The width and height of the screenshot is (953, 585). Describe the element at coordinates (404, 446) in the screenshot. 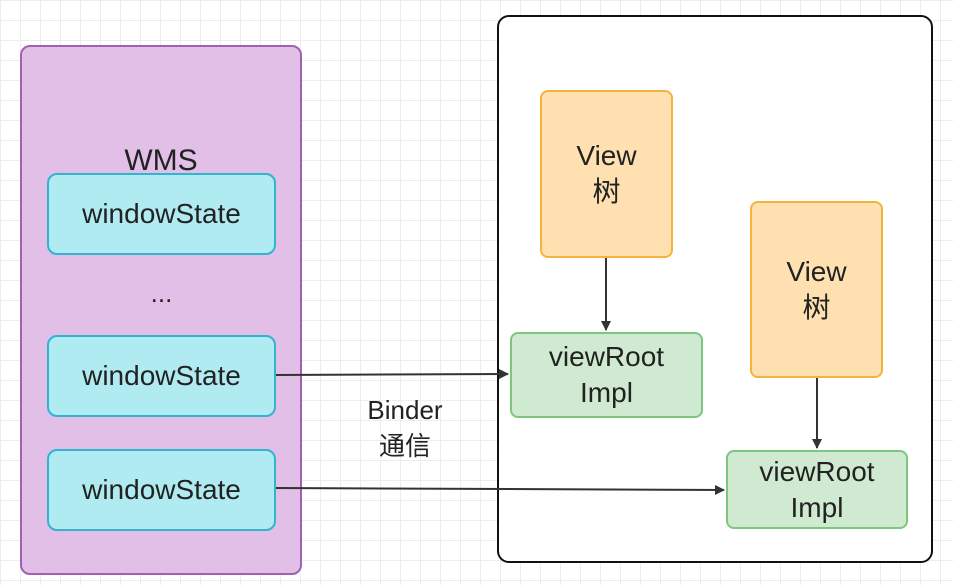

I see `binder-label-line2: 通信` at that location.